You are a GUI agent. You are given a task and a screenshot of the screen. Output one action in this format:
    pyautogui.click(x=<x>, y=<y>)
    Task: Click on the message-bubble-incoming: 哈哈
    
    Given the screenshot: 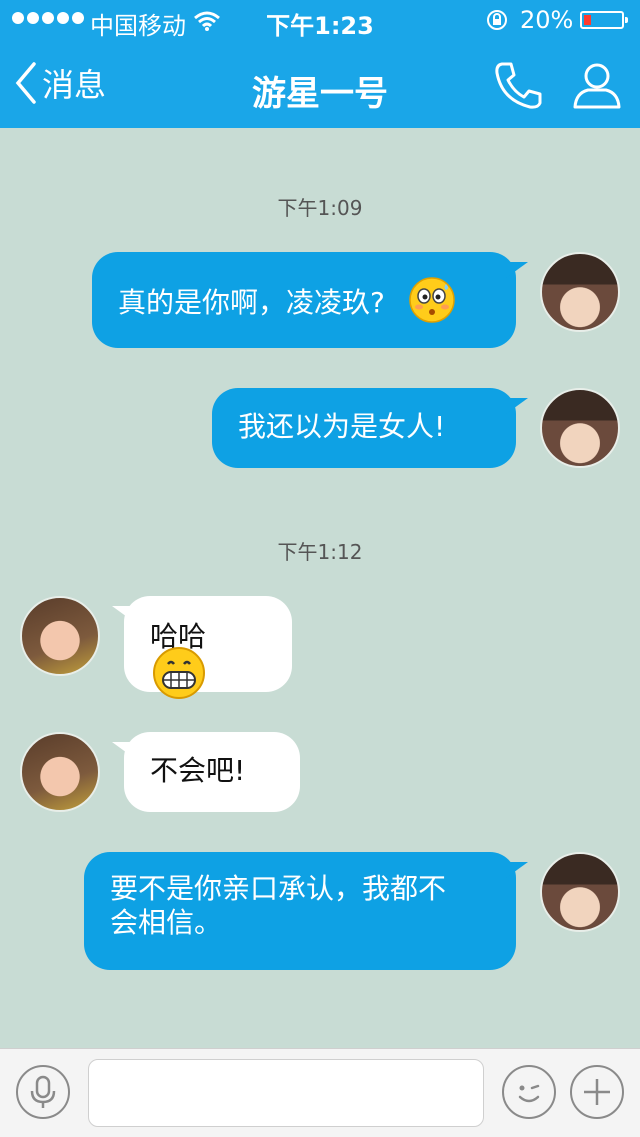 What is the action you would take?
    pyautogui.click(x=202, y=647)
    